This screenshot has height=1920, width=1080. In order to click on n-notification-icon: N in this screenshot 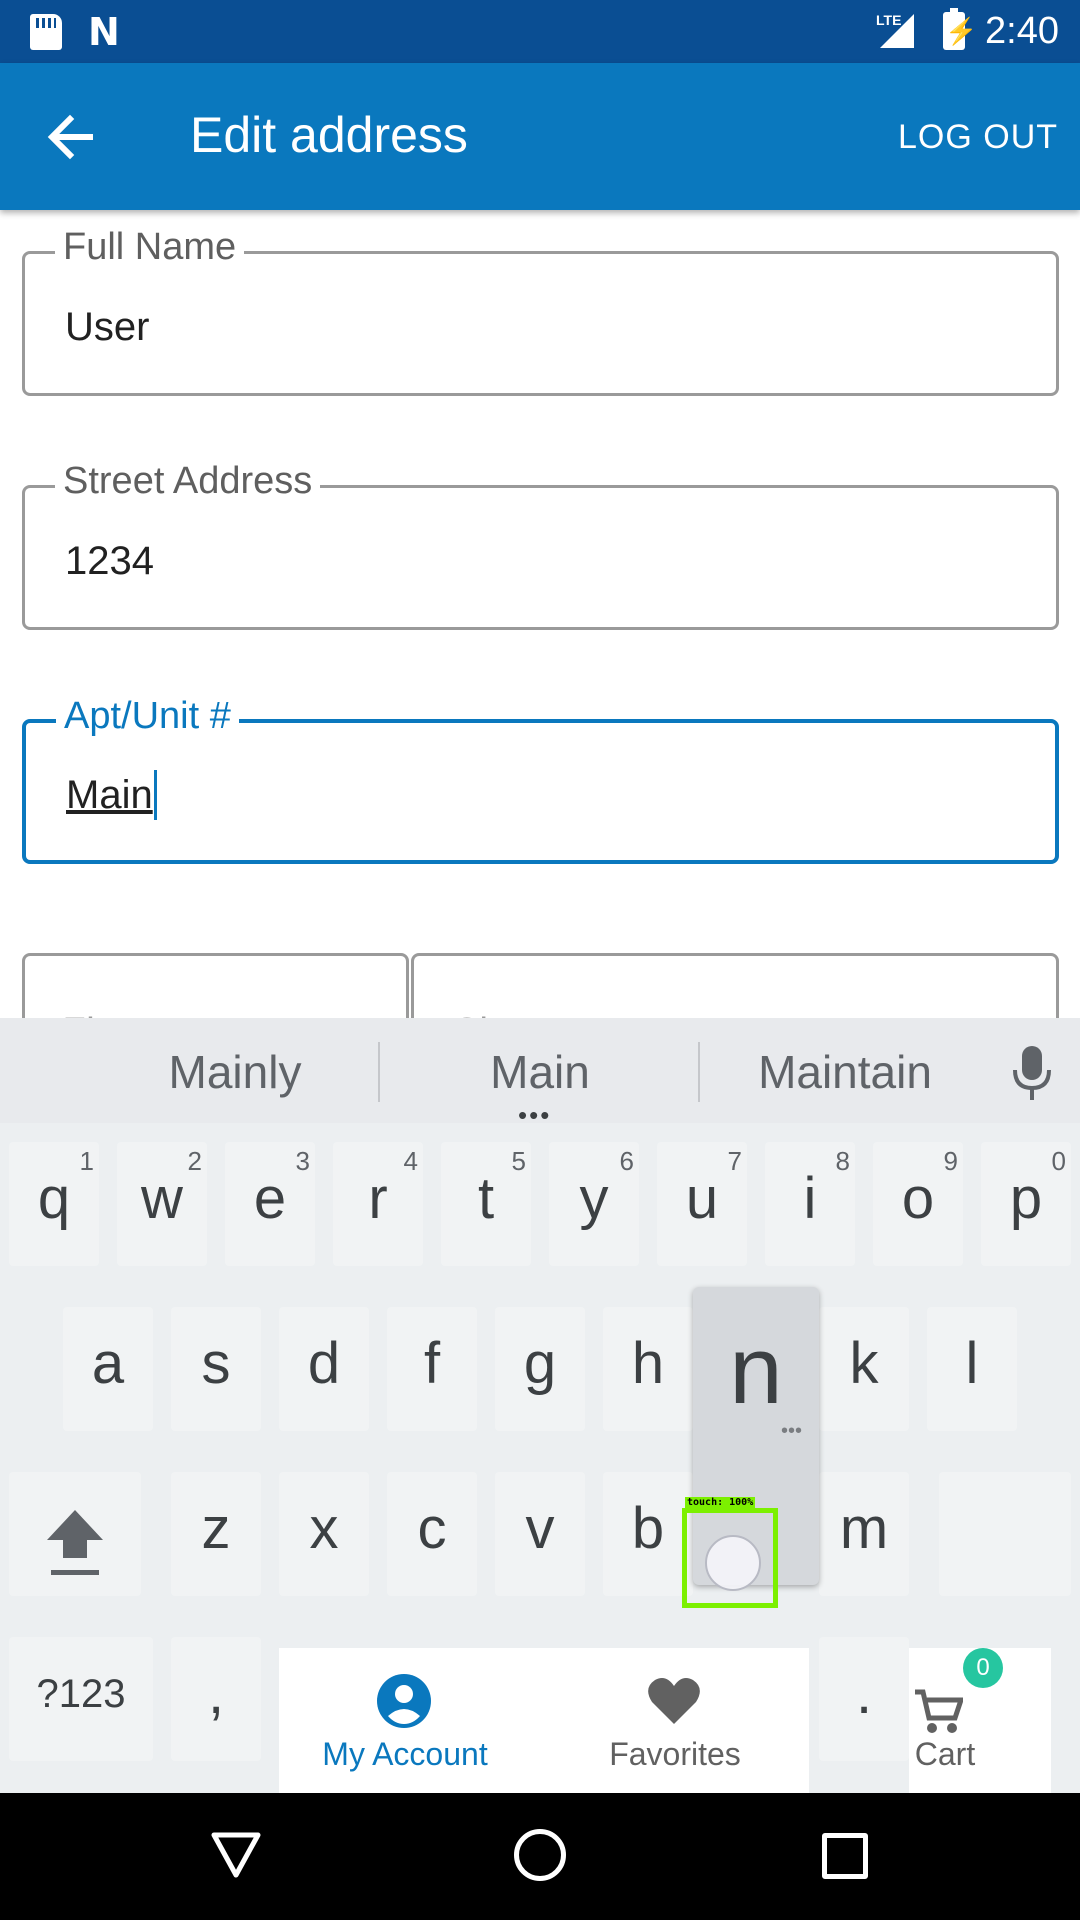, I will do `click(104, 32)`.